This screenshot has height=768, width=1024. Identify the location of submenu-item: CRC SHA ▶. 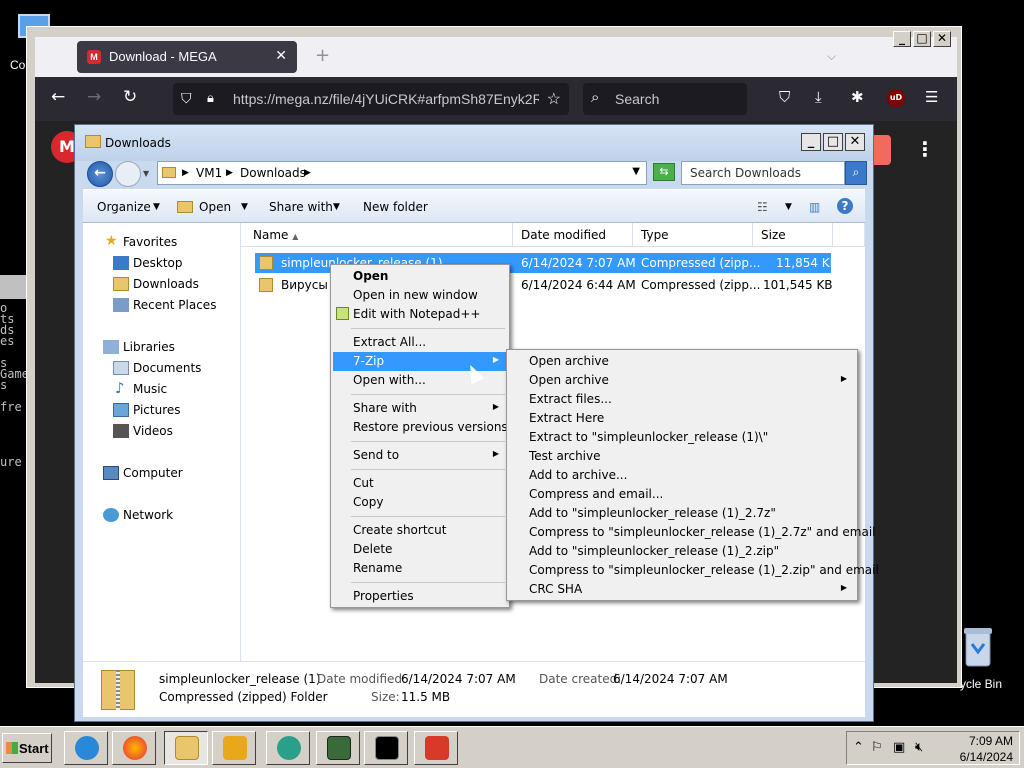
(682, 589).